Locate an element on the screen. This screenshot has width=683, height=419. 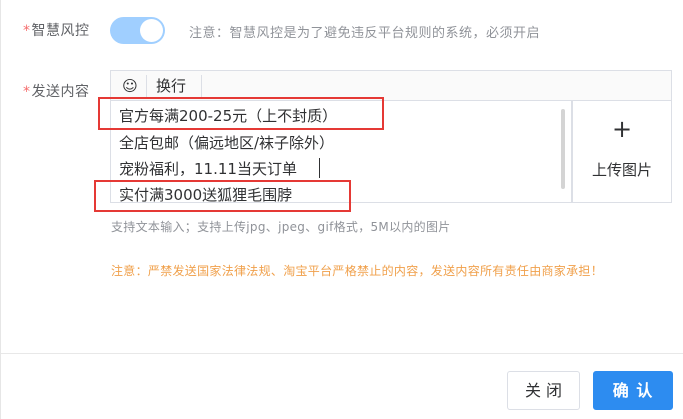
risk-control-label: *智慧风控 is located at coordinates (56, 30).